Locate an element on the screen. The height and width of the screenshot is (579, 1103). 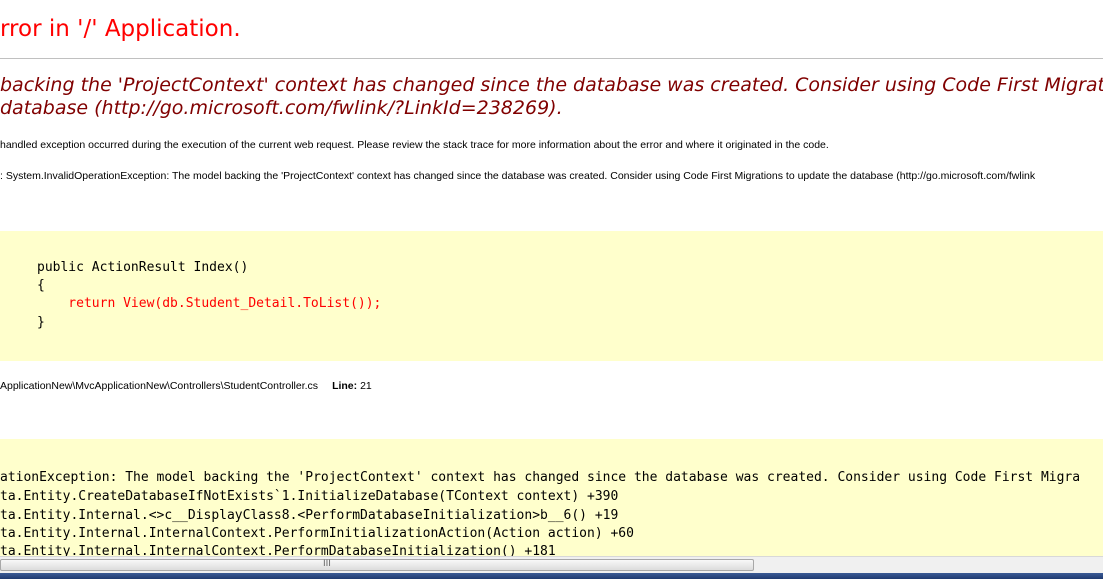
line-number: 21 is located at coordinates (366, 386).